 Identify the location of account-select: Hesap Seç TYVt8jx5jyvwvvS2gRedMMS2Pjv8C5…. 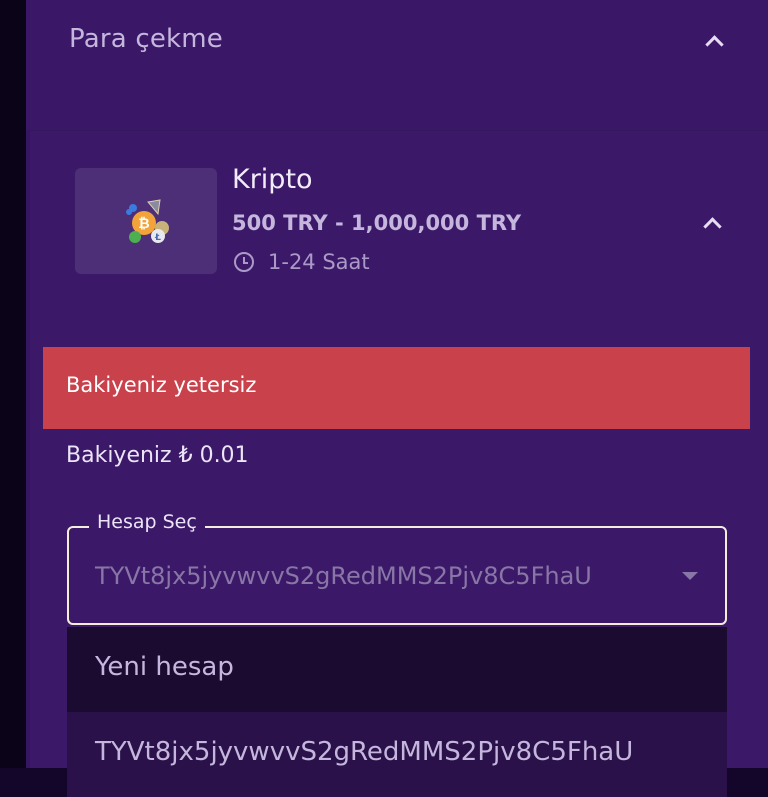
(397, 568).